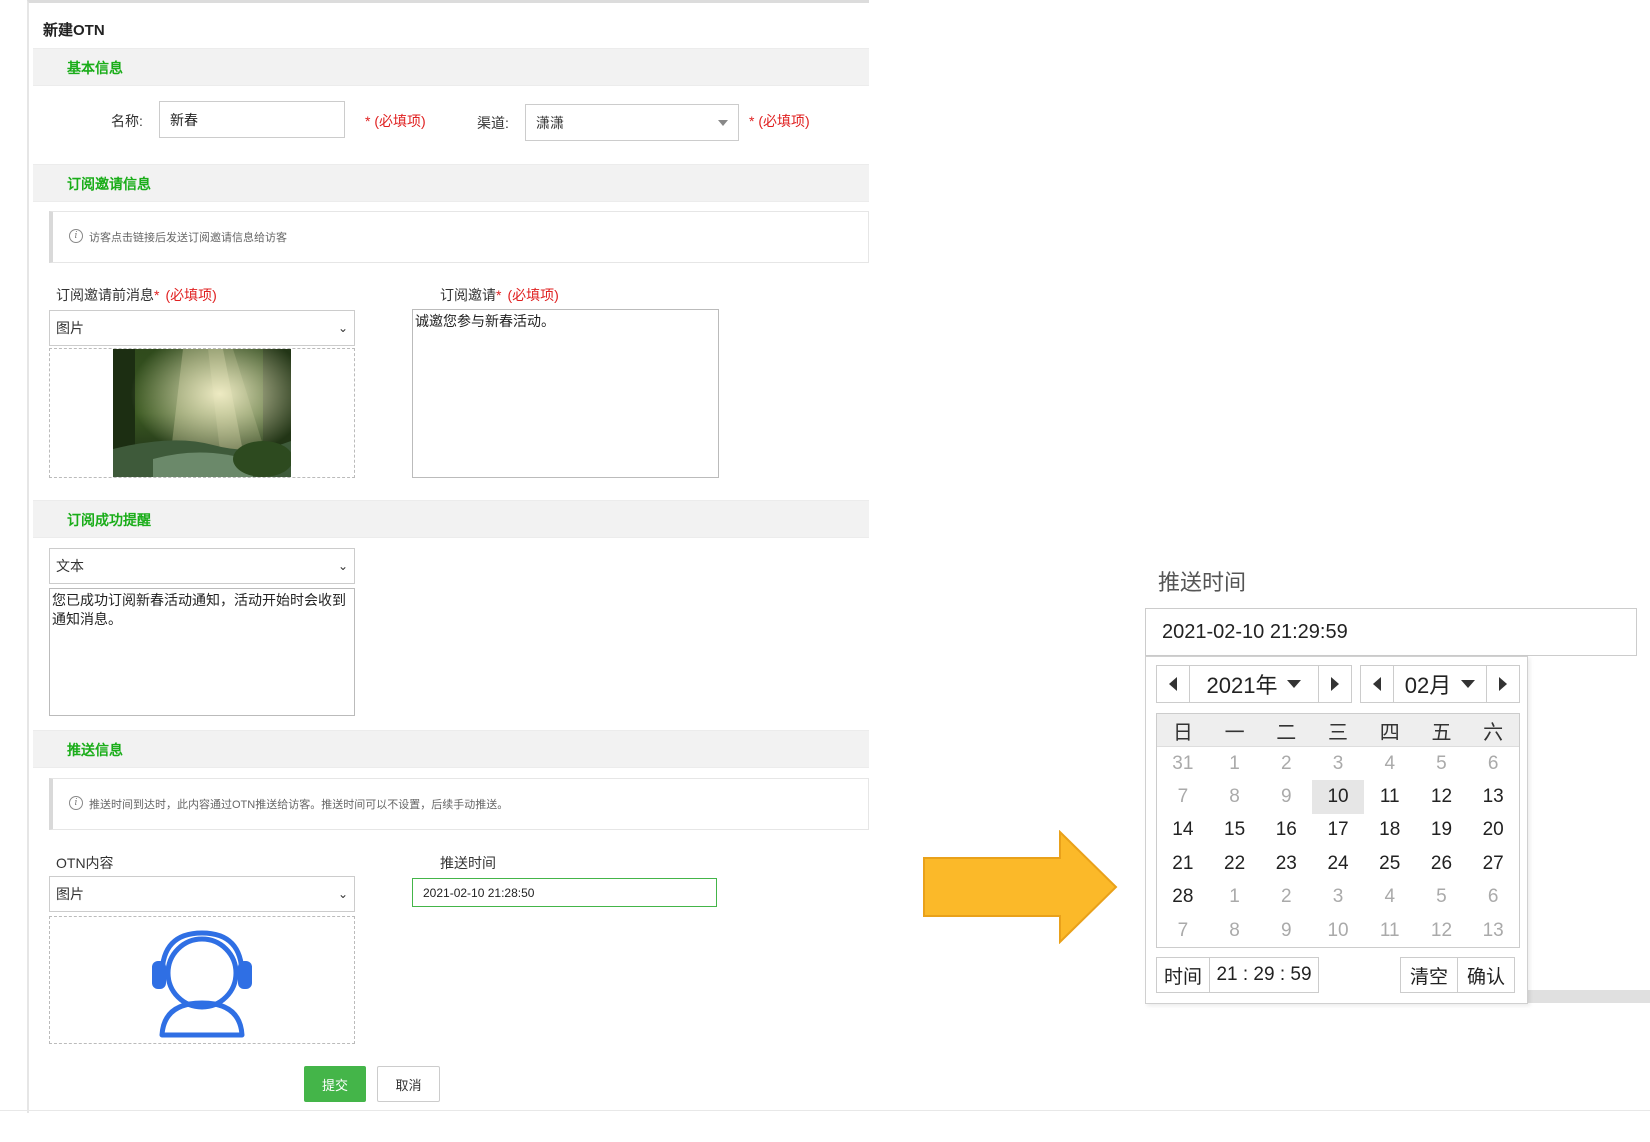 This screenshot has width=1650, height=1142. What do you see at coordinates (632, 122) in the screenshot?
I see `channel-select: 潇潇` at bounding box center [632, 122].